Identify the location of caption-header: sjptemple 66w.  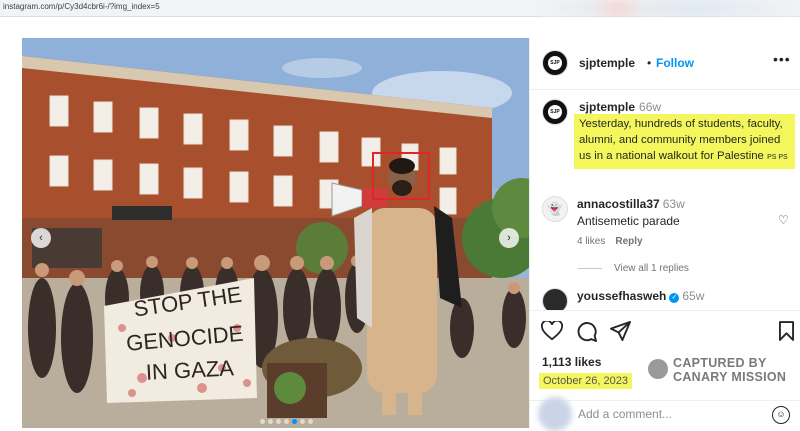
(620, 107).